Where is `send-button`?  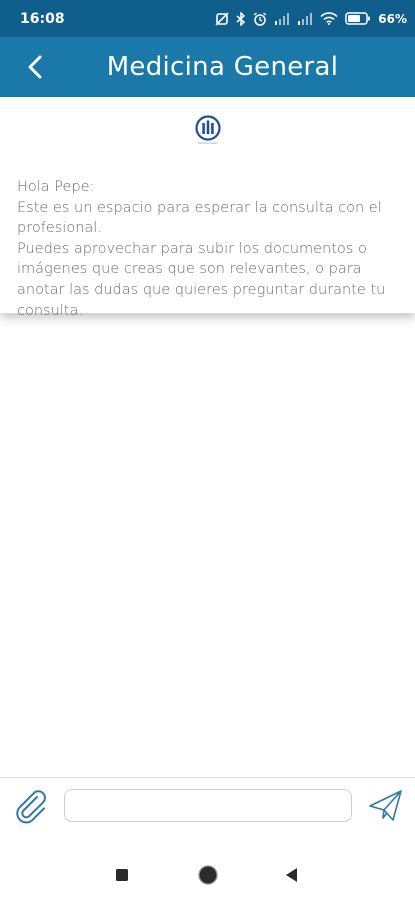 send-button is located at coordinates (386, 806).